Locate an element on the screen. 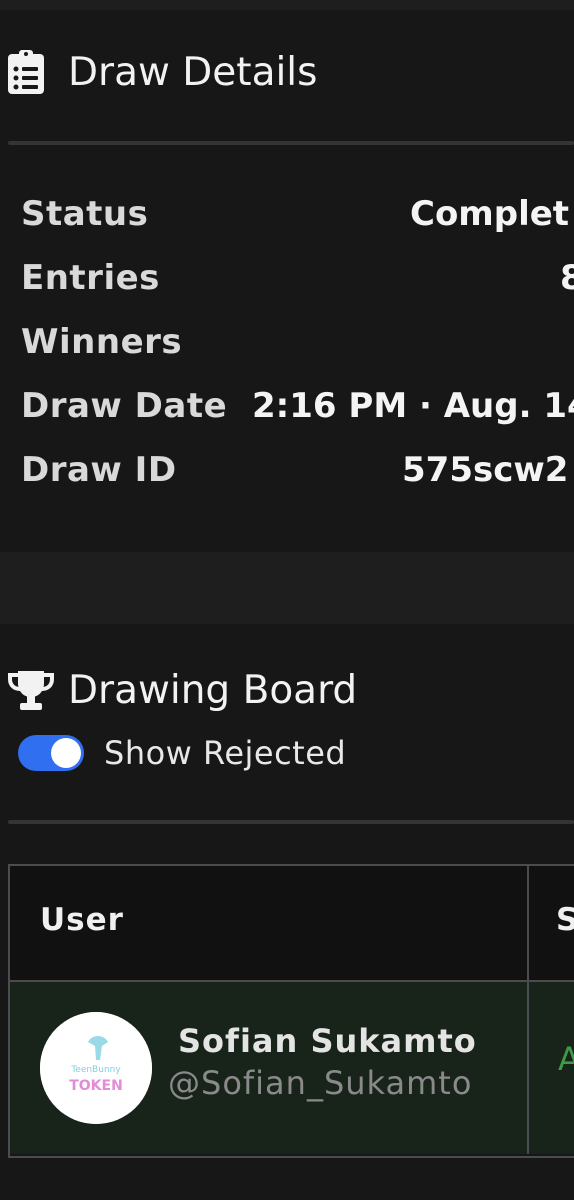  svg-text: TeenBunny is located at coordinates (95, 1070).